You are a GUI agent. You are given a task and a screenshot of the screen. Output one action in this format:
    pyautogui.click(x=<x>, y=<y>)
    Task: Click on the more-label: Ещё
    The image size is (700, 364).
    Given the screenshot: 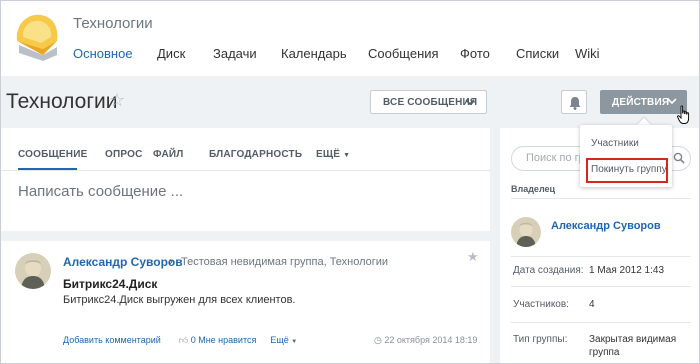 What is the action you would take?
    pyautogui.click(x=279, y=340)
    